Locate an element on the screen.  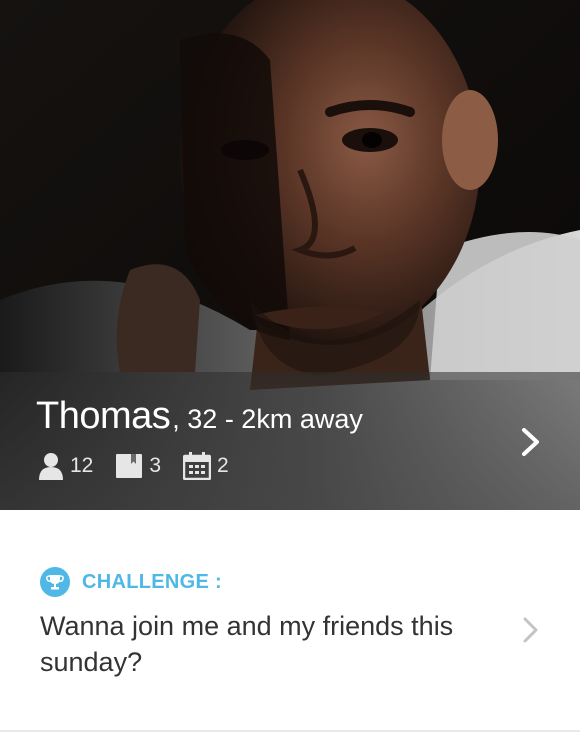
trophy-icon is located at coordinates (55, 582).